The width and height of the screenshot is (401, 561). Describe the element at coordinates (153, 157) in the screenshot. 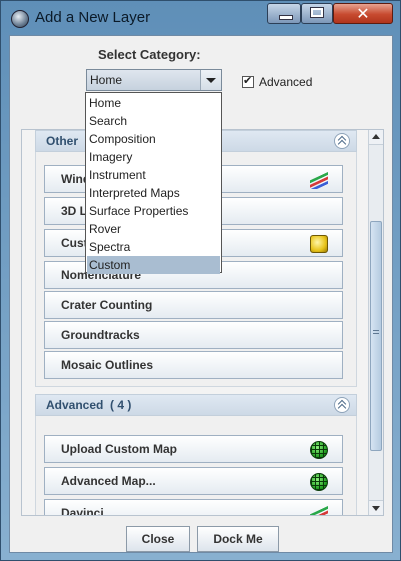

I see `dropdown-option-imagery: Imagery` at that location.